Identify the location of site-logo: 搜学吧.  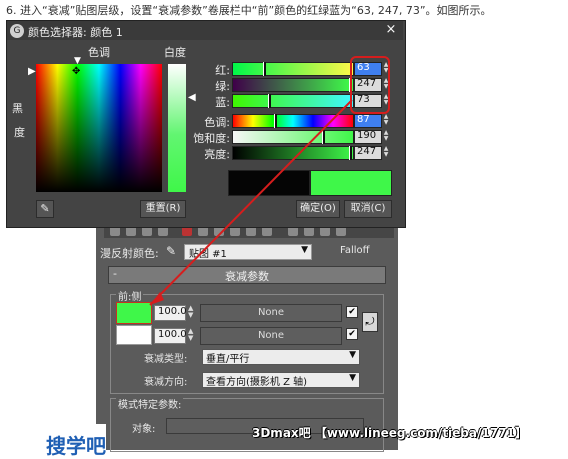
(76, 446).